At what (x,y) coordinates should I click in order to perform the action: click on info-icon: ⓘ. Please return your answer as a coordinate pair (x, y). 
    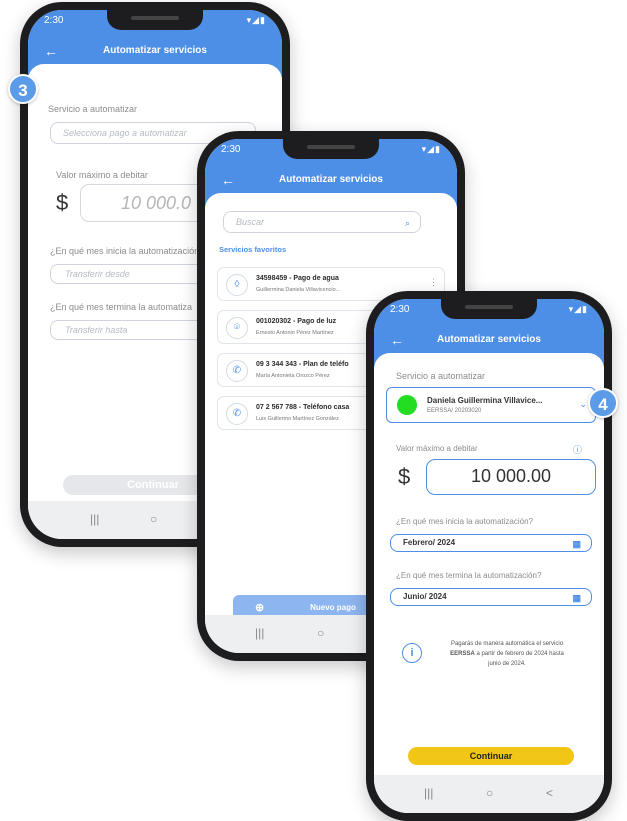
    Looking at the image, I should click on (577, 449).